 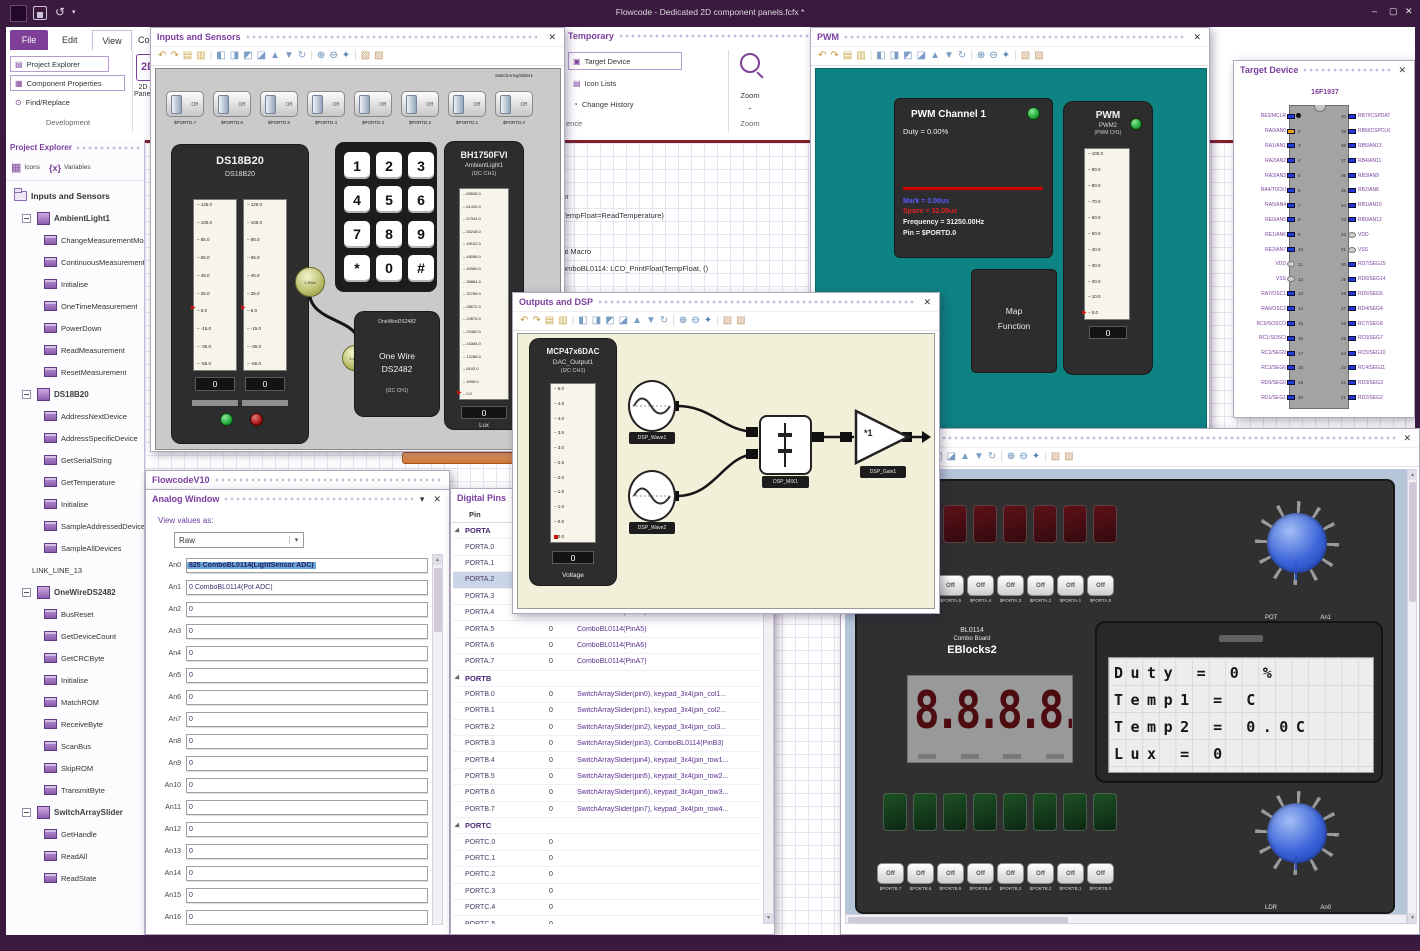 I want to click on analog-channel-row: An11 0, so click(x=289, y=807).